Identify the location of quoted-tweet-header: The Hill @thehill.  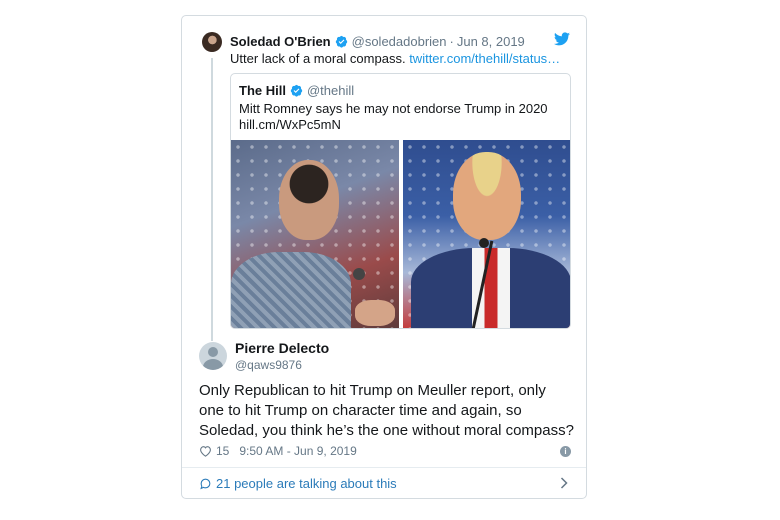
(296, 90).